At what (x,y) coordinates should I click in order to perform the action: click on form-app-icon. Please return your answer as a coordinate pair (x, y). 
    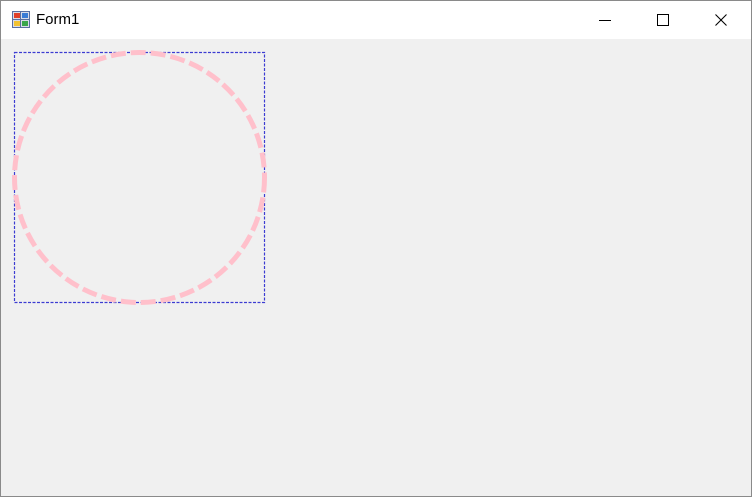
    Looking at the image, I should click on (21, 19).